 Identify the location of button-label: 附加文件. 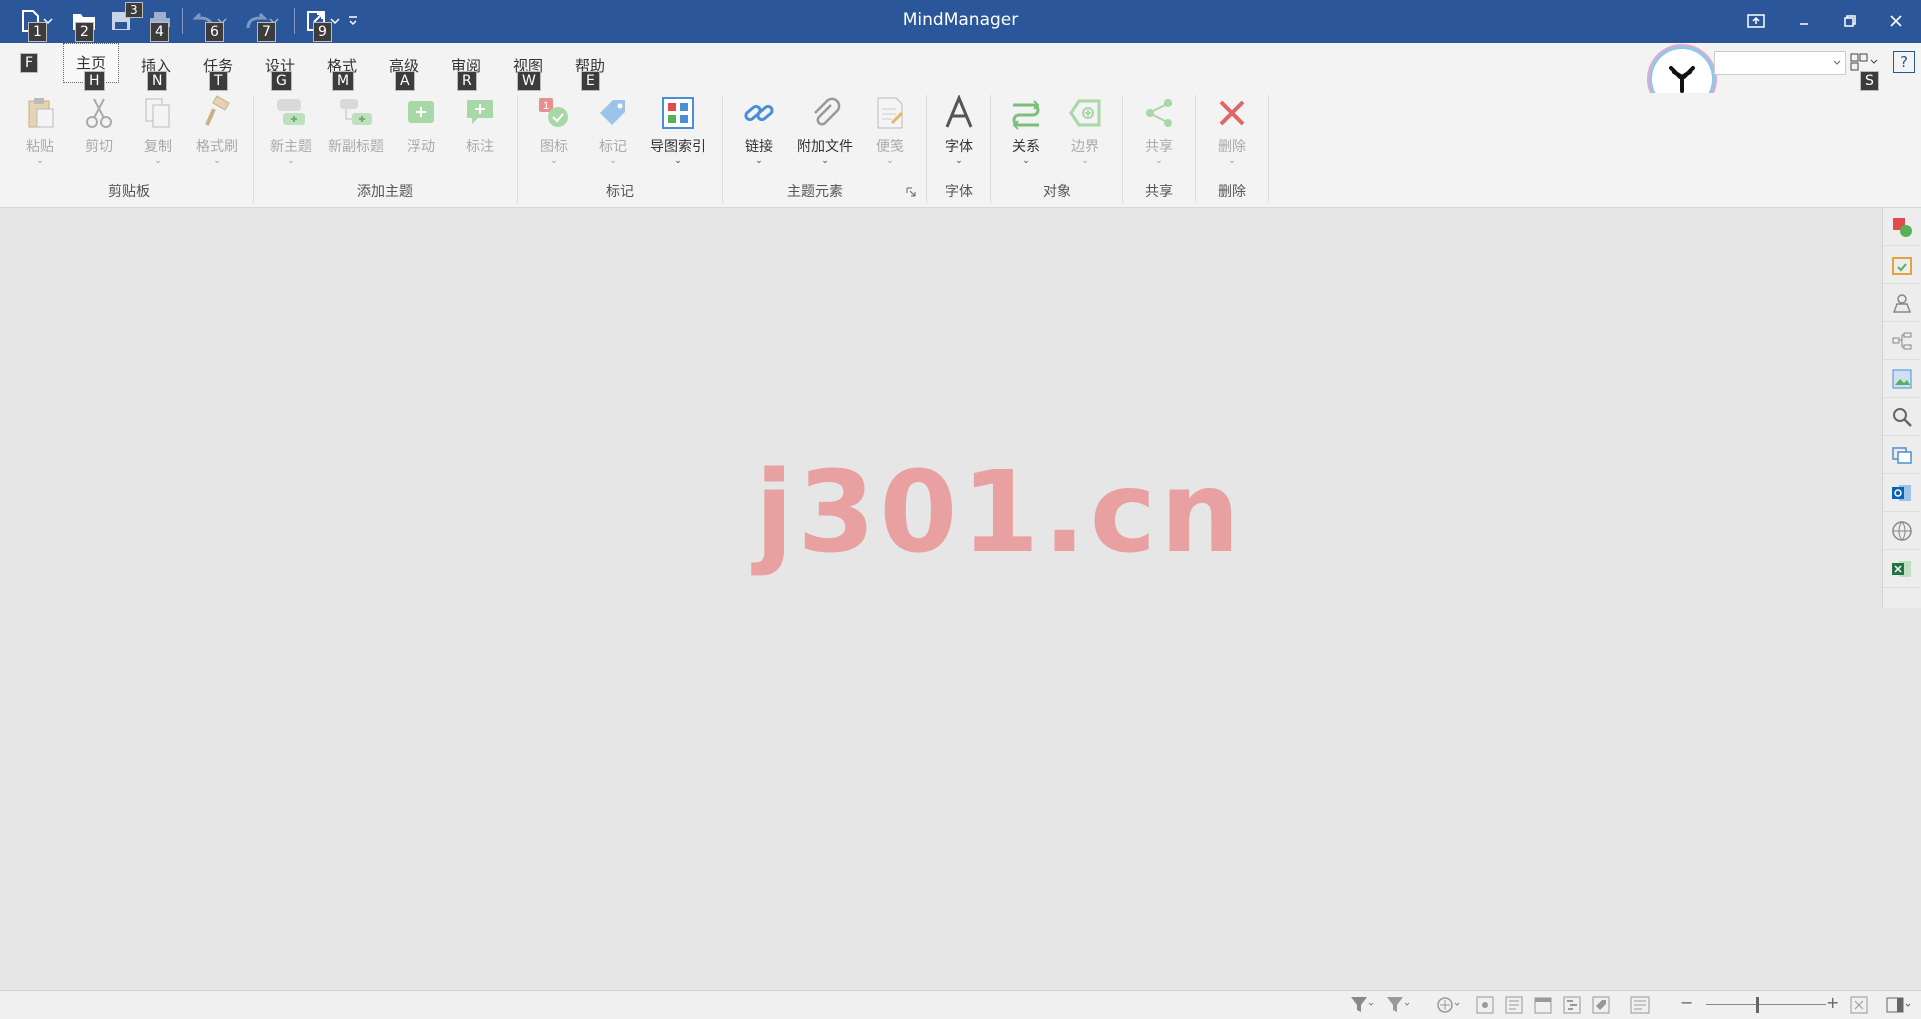
(825, 147).